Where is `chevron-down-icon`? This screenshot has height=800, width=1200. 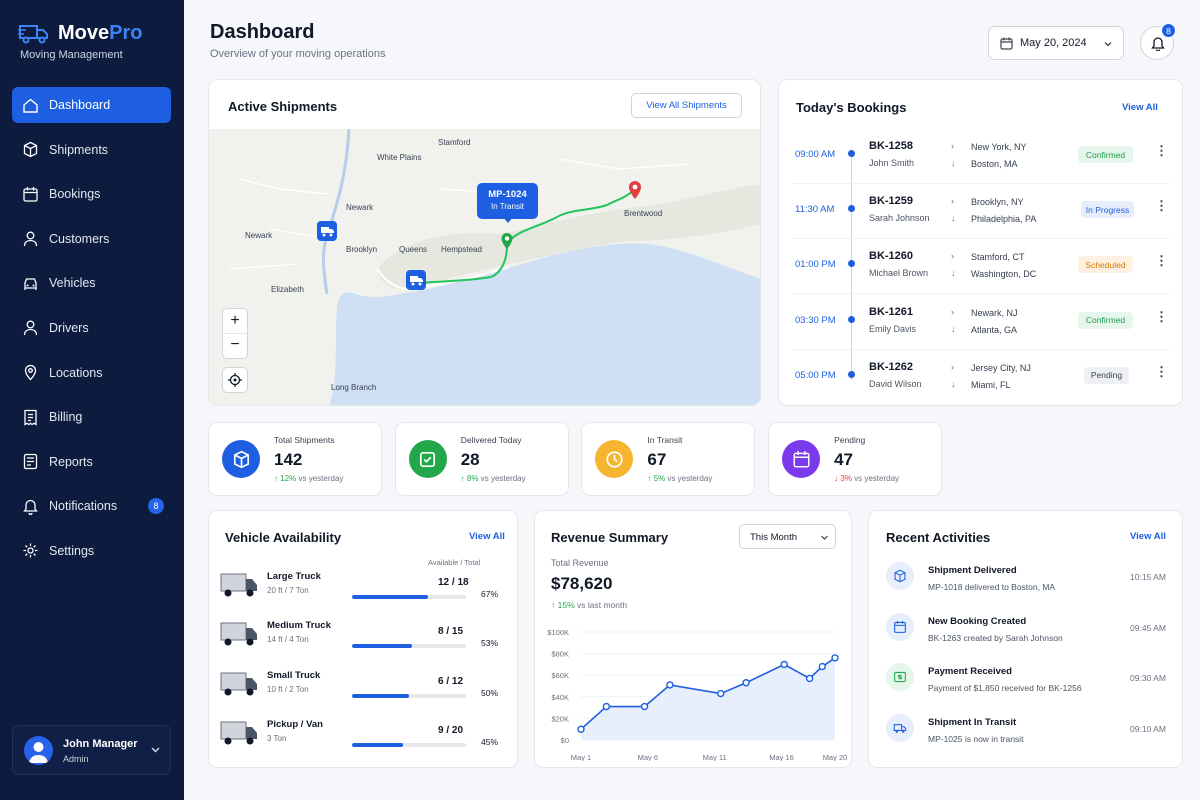
chevron-down-icon is located at coordinates (824, 537).